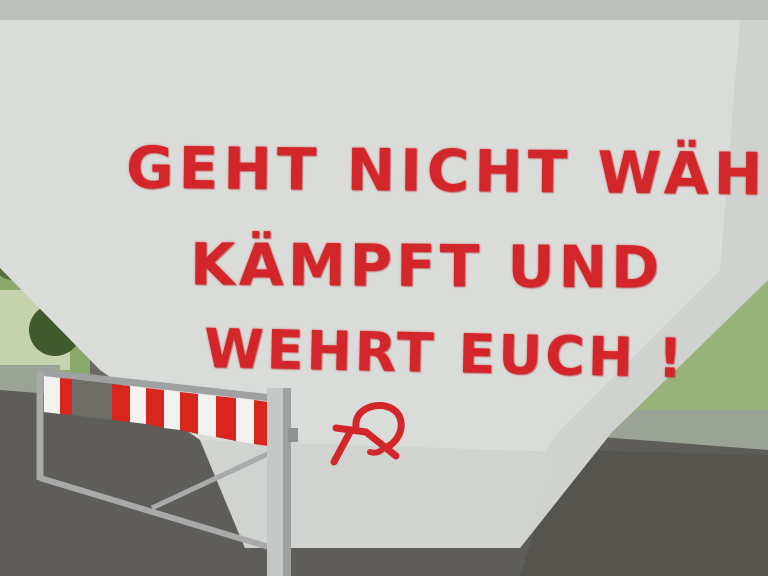  What do you see at coordinates (445, 353) in the screenshot?
I see `graffiti-line-3: WEHRT EUCH !` at bounding box center [445, 353].